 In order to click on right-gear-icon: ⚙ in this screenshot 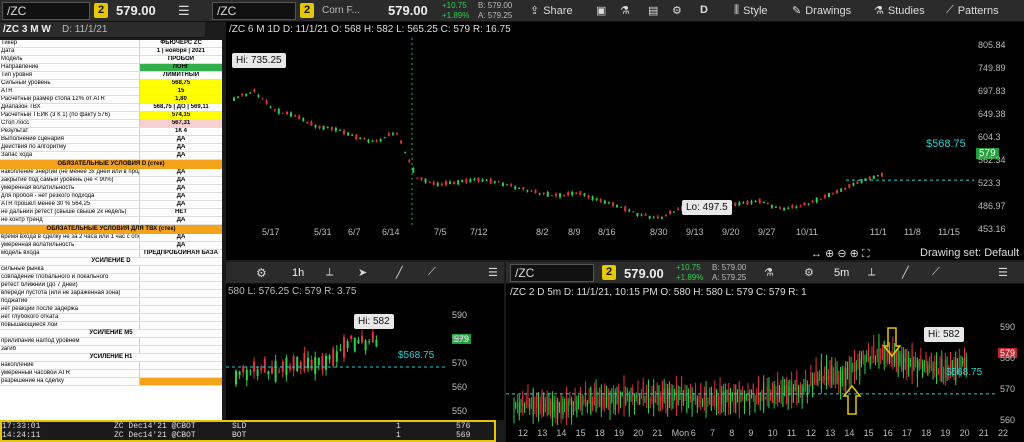, I will do `click(809, 272)`.